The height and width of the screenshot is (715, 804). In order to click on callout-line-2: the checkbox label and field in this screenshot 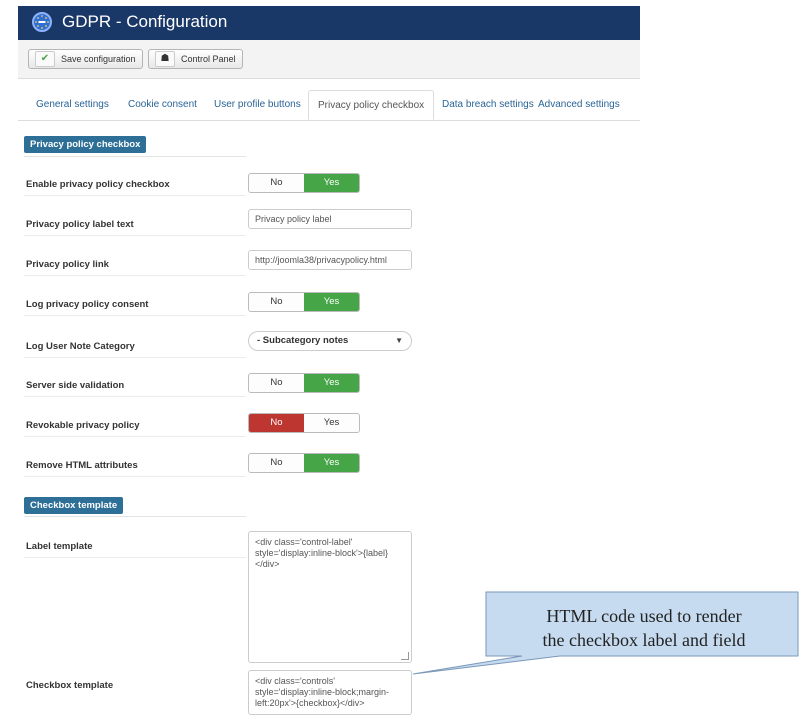, I will do `click(644, 640)`.